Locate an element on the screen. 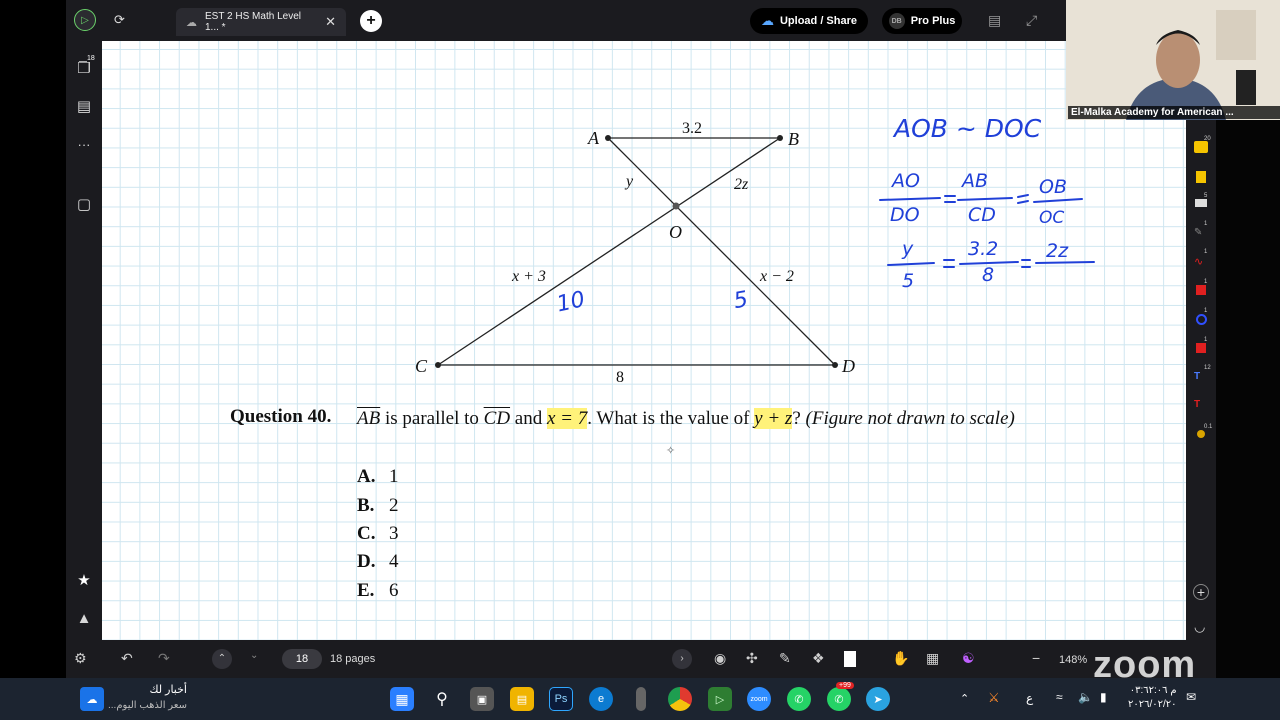  edge-icon: e is located at coordinates (601, 699).